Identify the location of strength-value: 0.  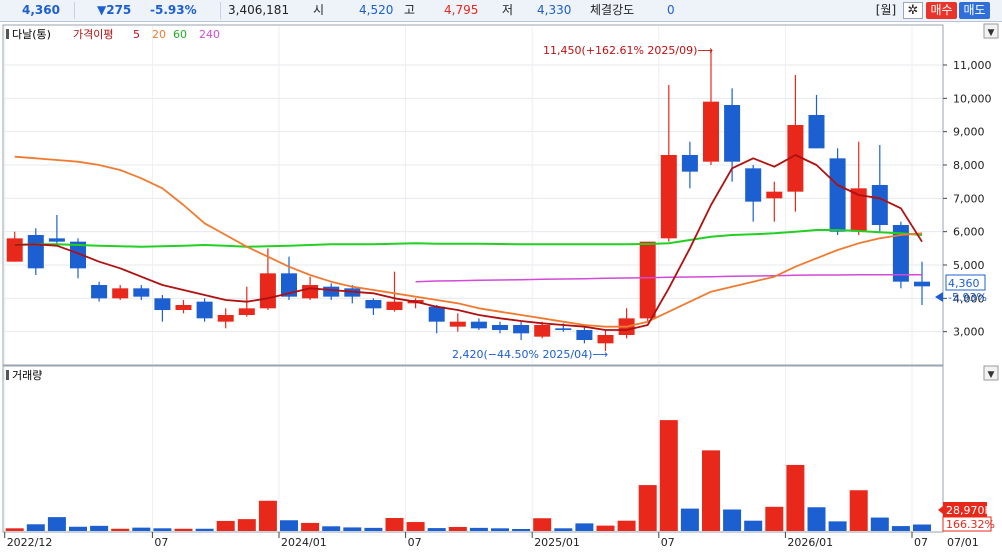
(671, 10).